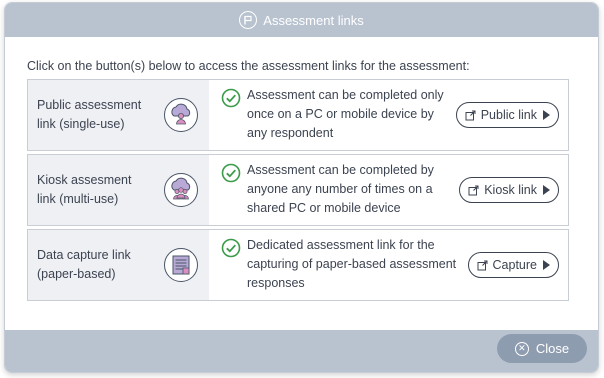  Describe the element at coordinates (89, 114) in the screenshot. I see `row-label: Public assessment link (single-use)` at that location.